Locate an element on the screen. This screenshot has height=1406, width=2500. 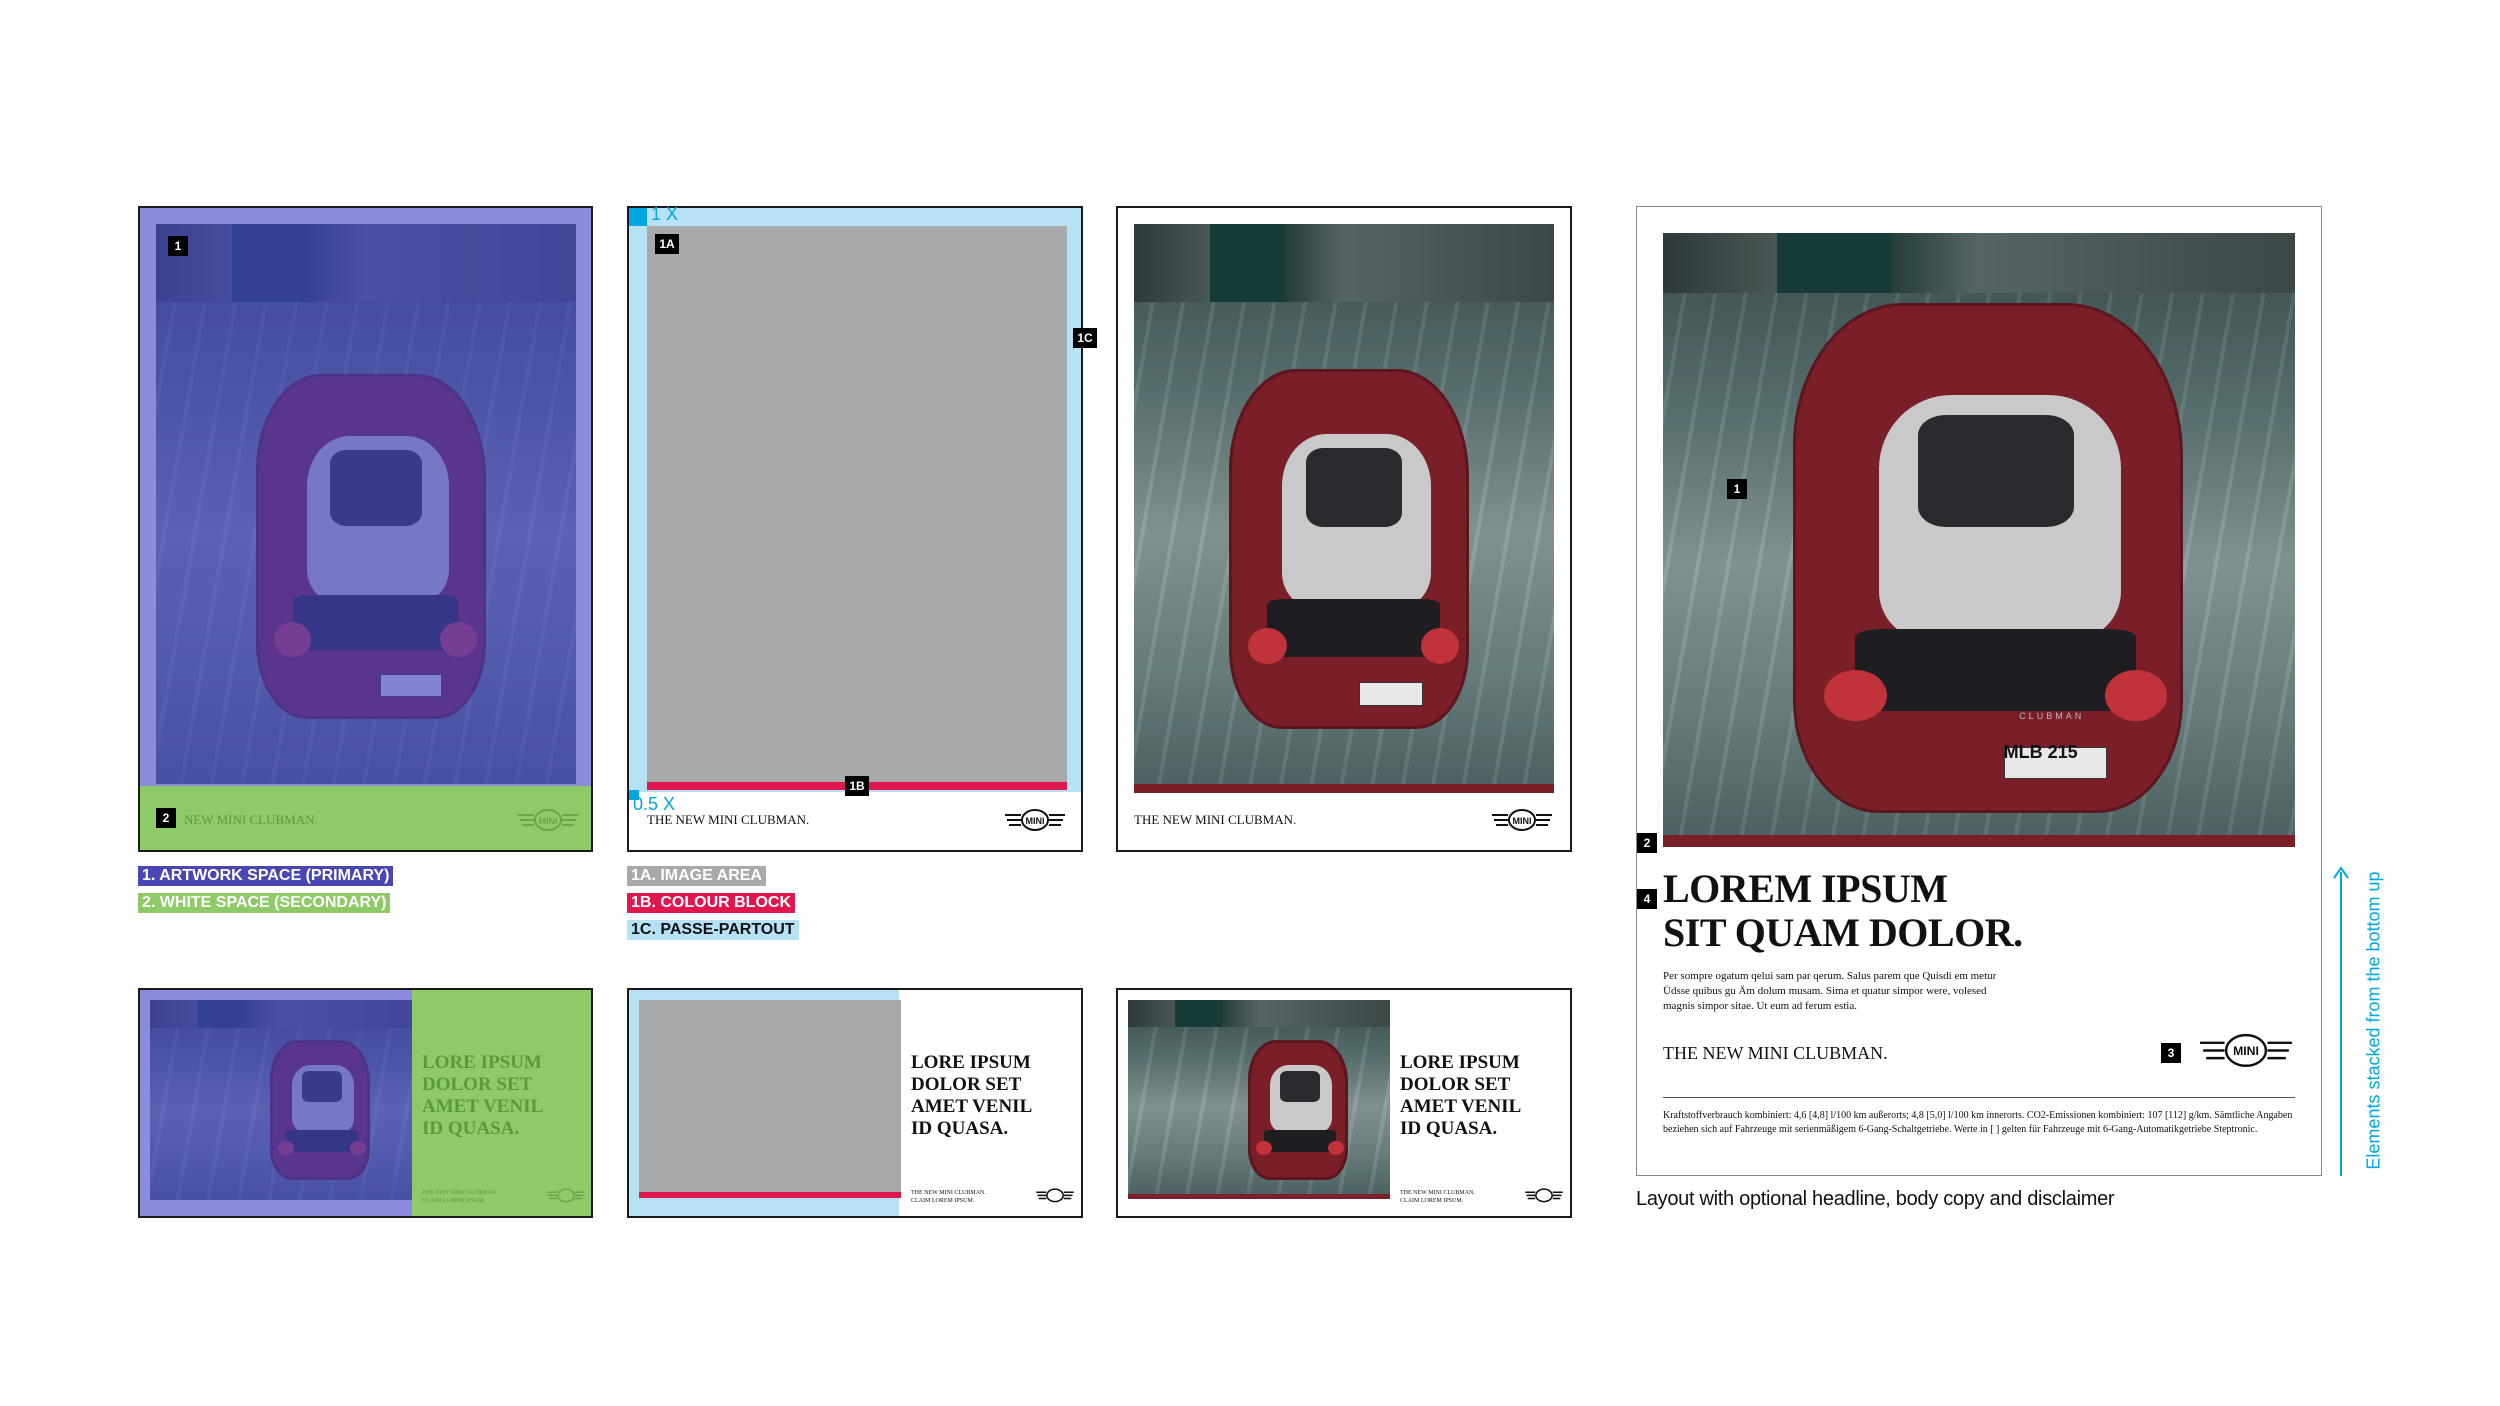
marker-3: 3 is located at coordinates (2171, 1053).